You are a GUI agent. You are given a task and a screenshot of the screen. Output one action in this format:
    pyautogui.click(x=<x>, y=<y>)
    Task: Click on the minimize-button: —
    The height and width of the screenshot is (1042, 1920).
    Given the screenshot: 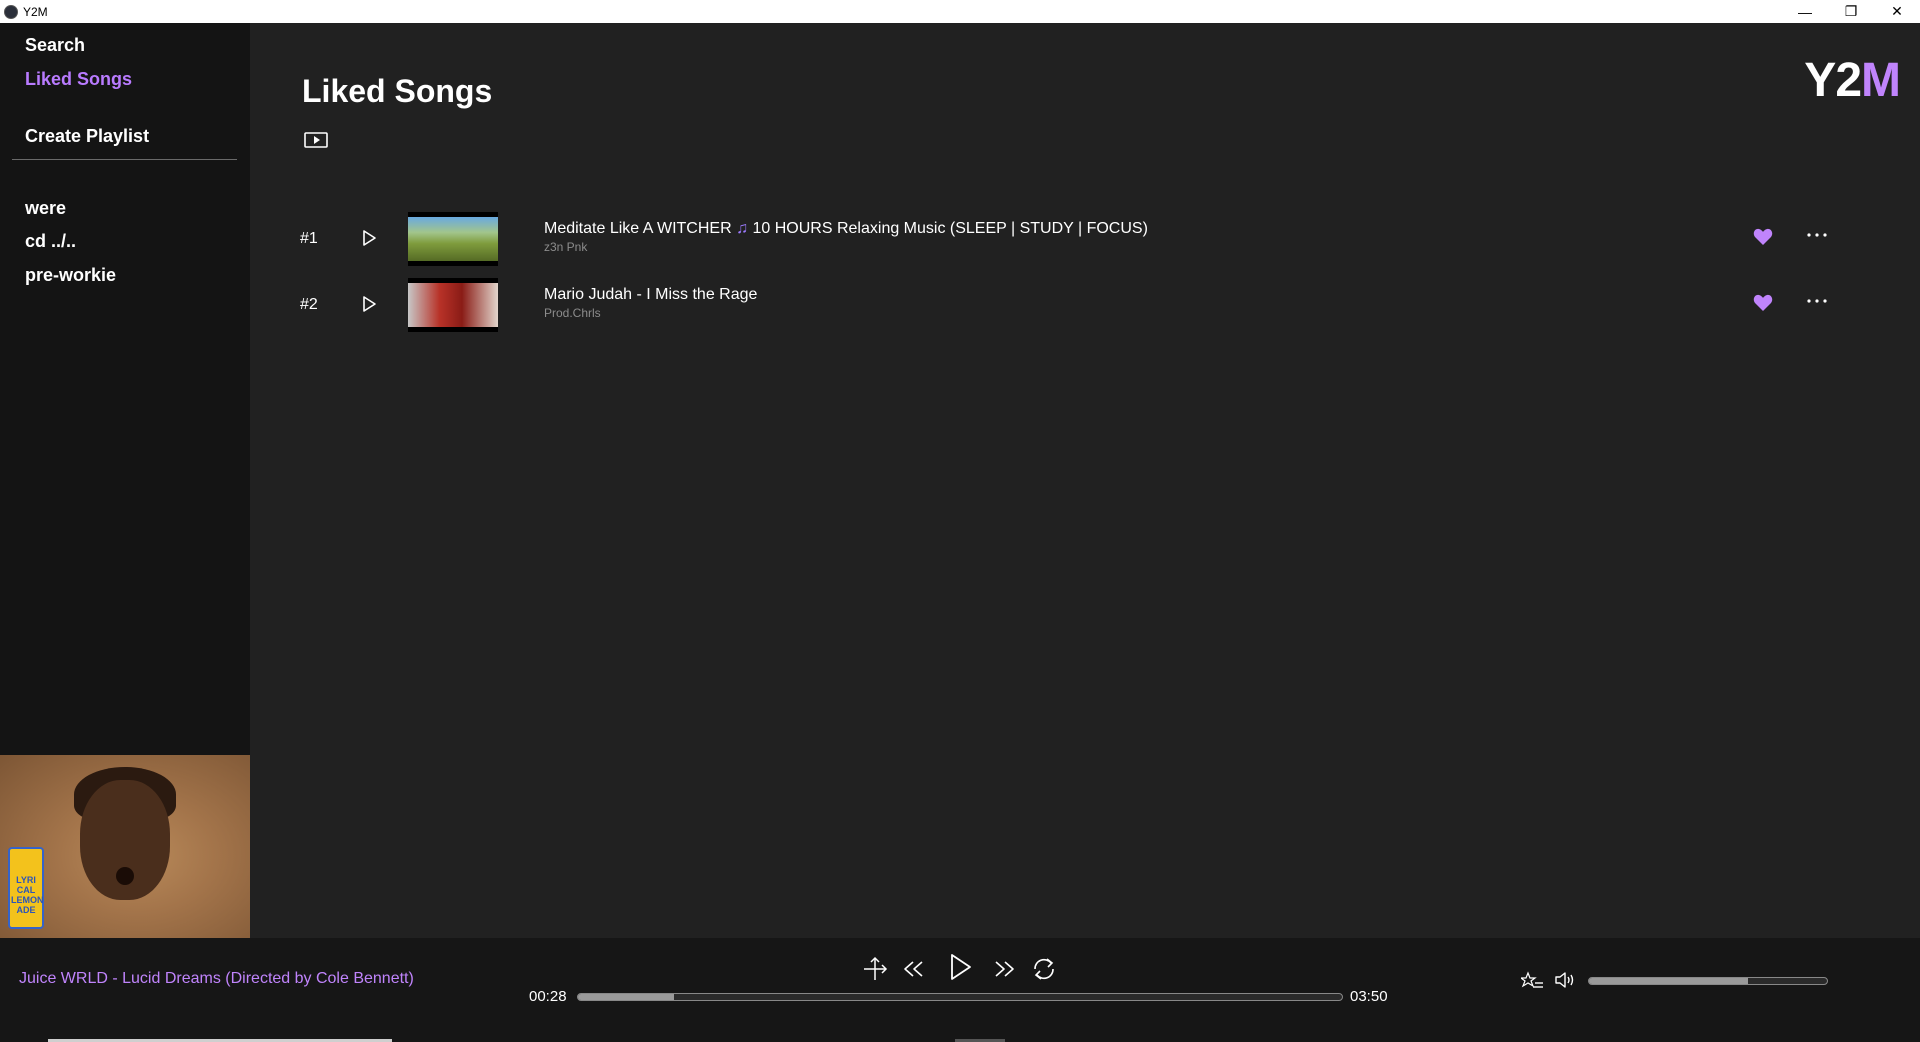 What is the action you would take?
    pyautogui.click(x=1805, y=11)
    